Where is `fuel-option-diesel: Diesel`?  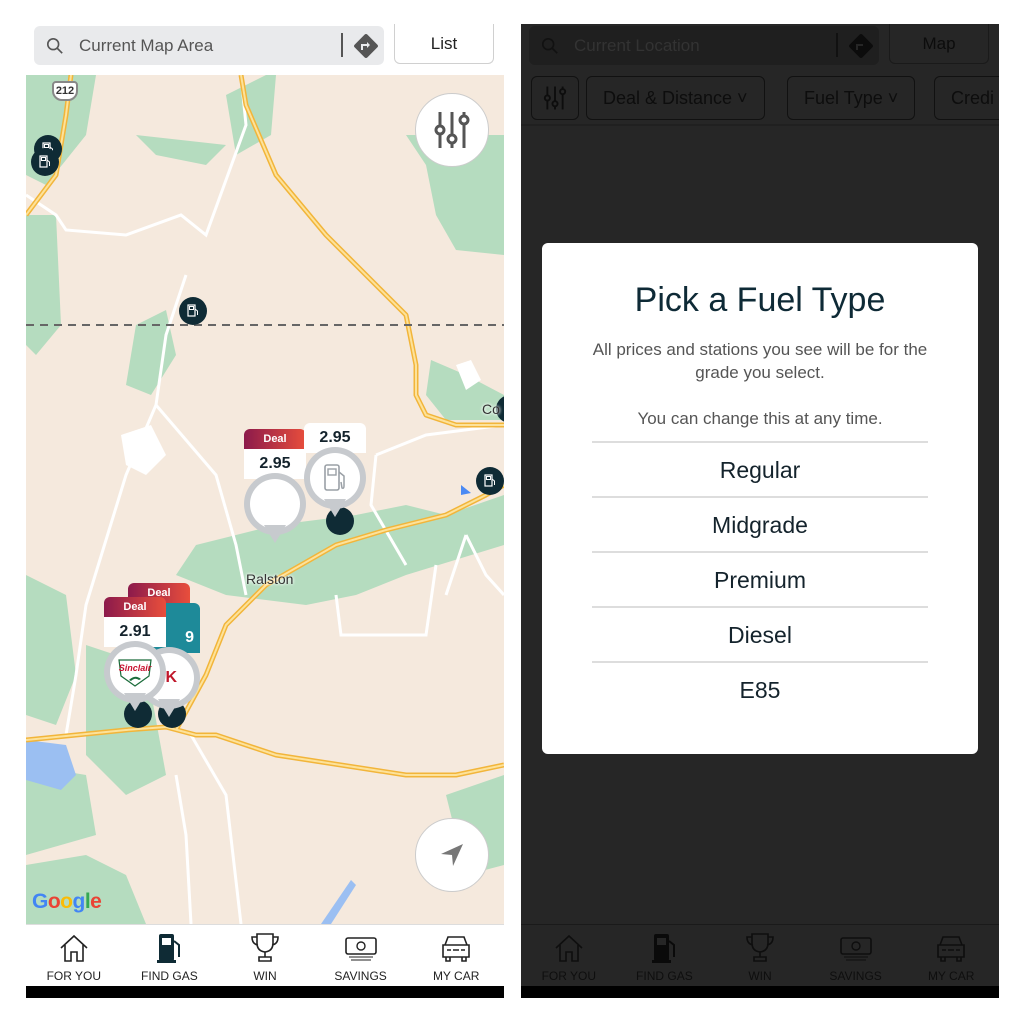 fuel-option-diesel: Diesel is located at coordinates (760, 635).